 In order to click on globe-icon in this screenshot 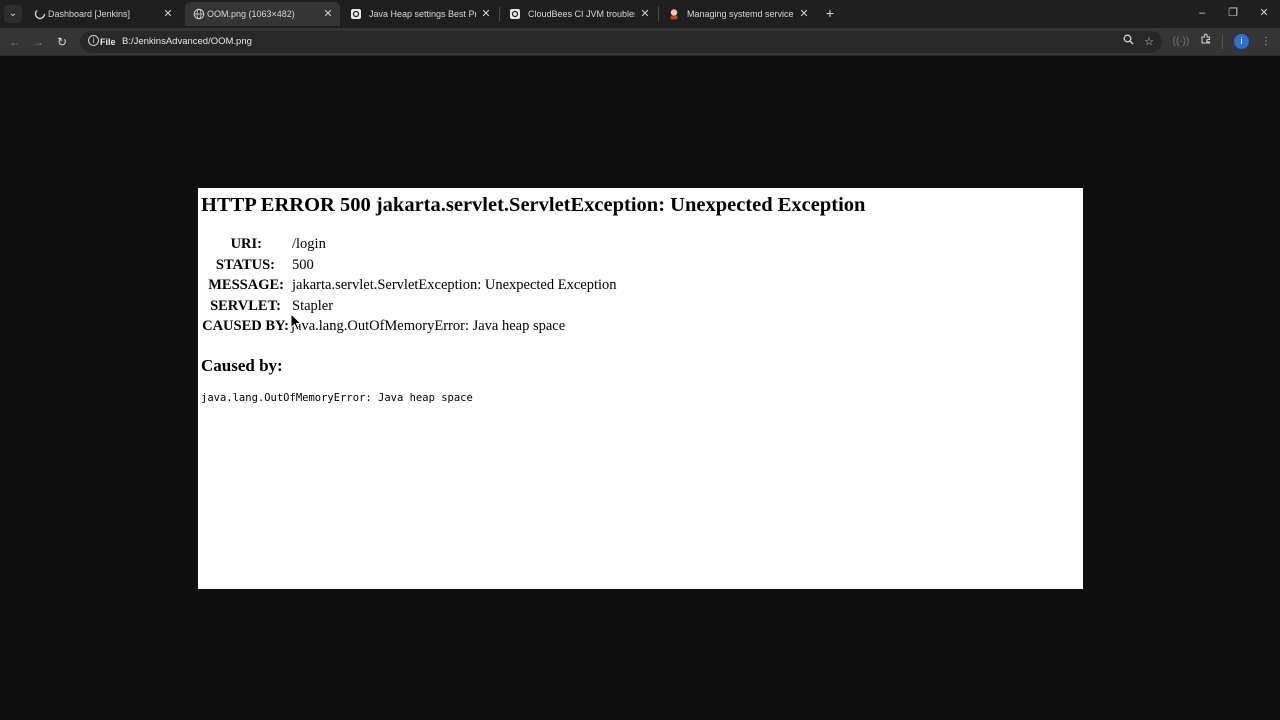, I will do `click(199, 14)`.